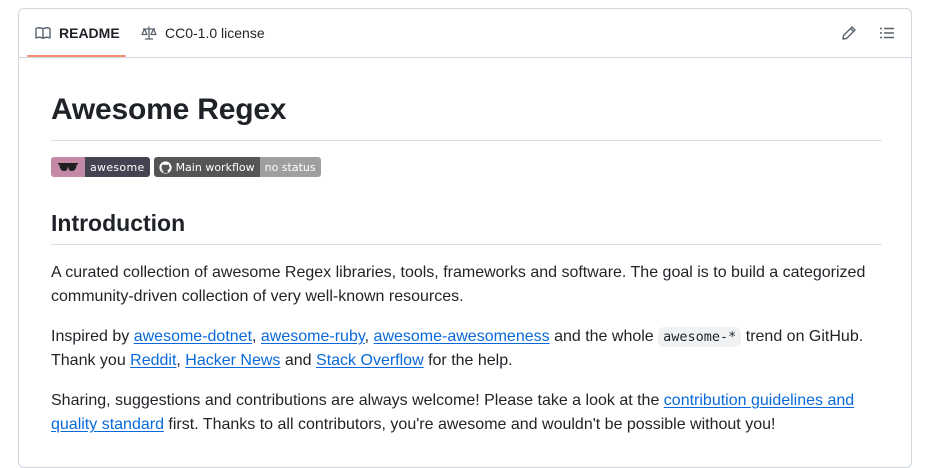  I want to click on readme-tabbar: README CC0-1.0 license, so click(465, 33).